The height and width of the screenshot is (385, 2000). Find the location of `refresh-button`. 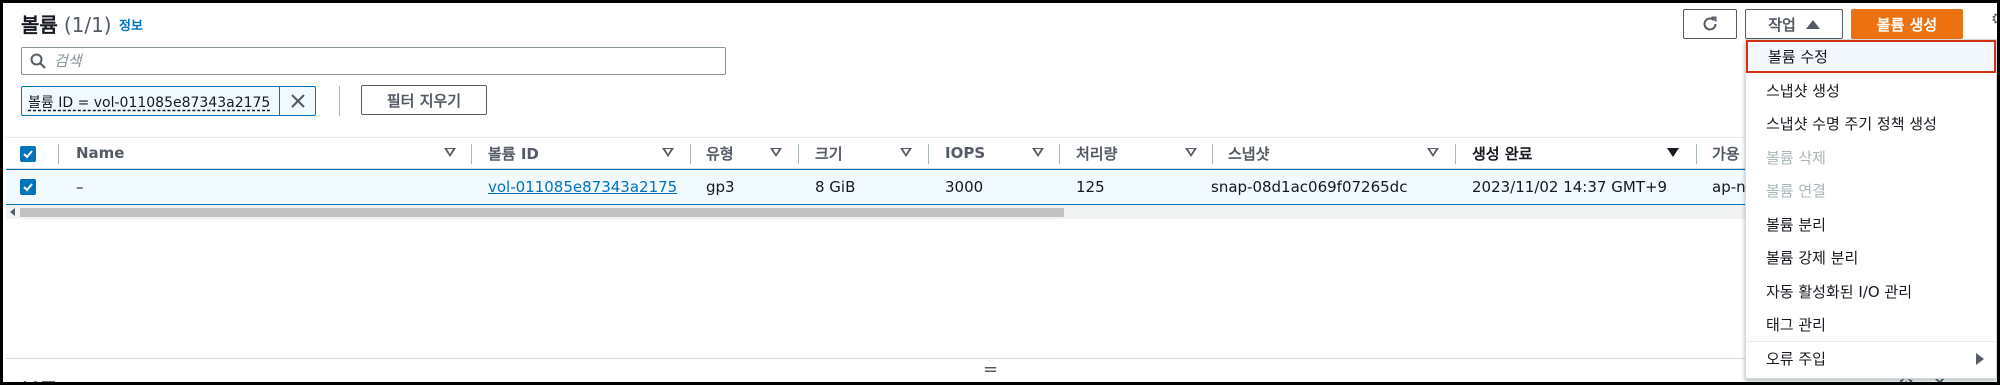

refresh-button is located at coordinates (1710, 24).